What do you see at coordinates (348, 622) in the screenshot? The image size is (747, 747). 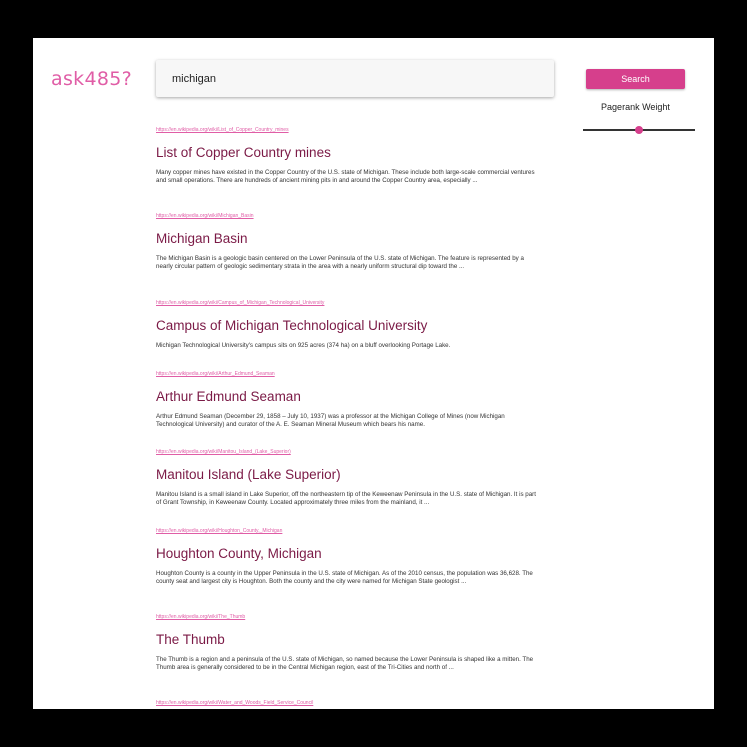 I see `result-url: https://en.wikipedia.org/wiki/The_Thumb` at bounding box center [348, 622].